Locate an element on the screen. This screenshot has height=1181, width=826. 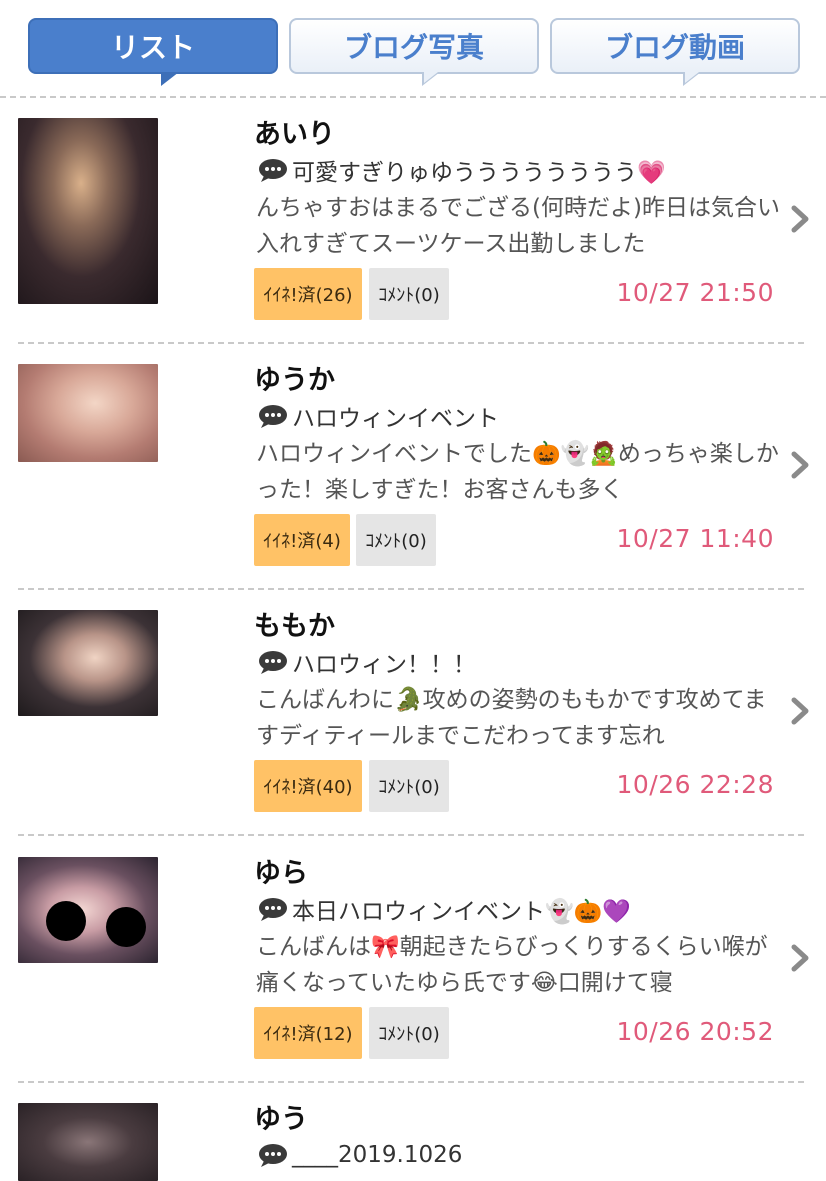
list-item: ゆう ____2019.1026 is located at coordinates (413, 1142).